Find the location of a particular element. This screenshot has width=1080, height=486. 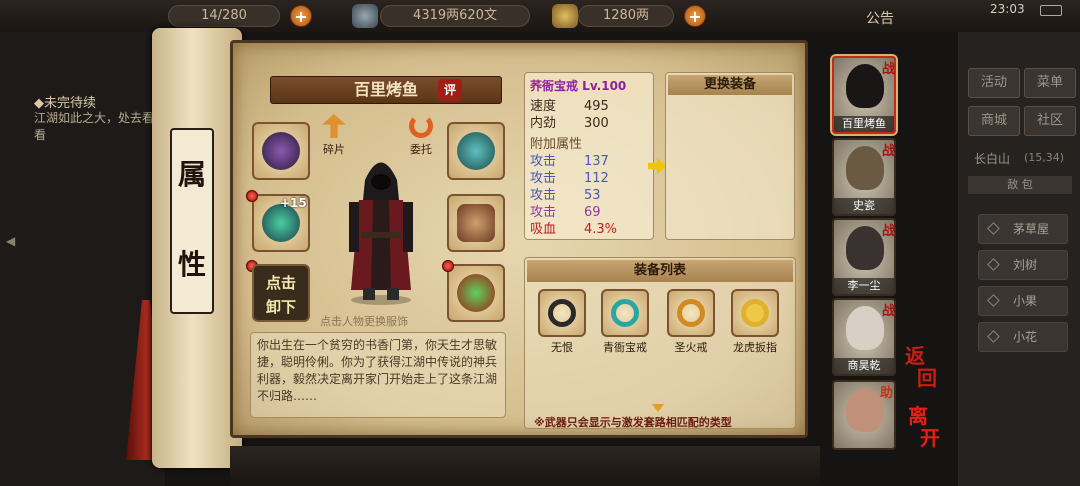

party-member-name: 史瓷 is located at coordinates (864, 206).